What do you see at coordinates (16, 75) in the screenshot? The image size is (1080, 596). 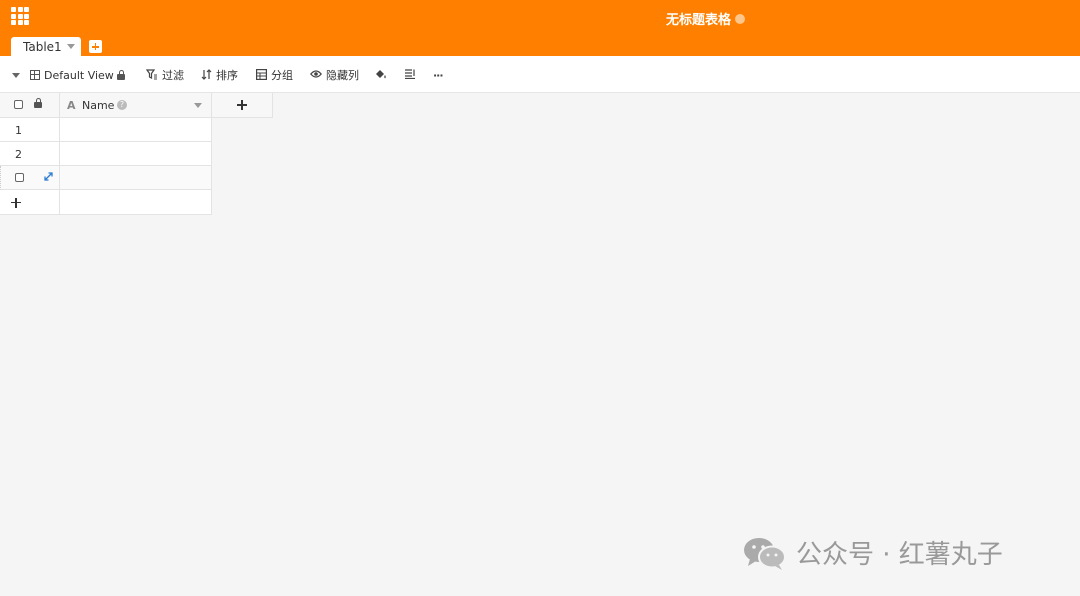 I see `caret-down-icon` at bounding box center [16, 75].